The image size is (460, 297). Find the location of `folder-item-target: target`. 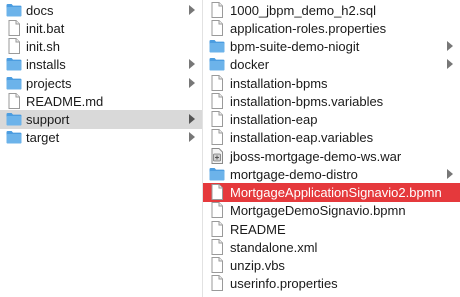

folder-item-target: target is located at coordinates (101, 137).